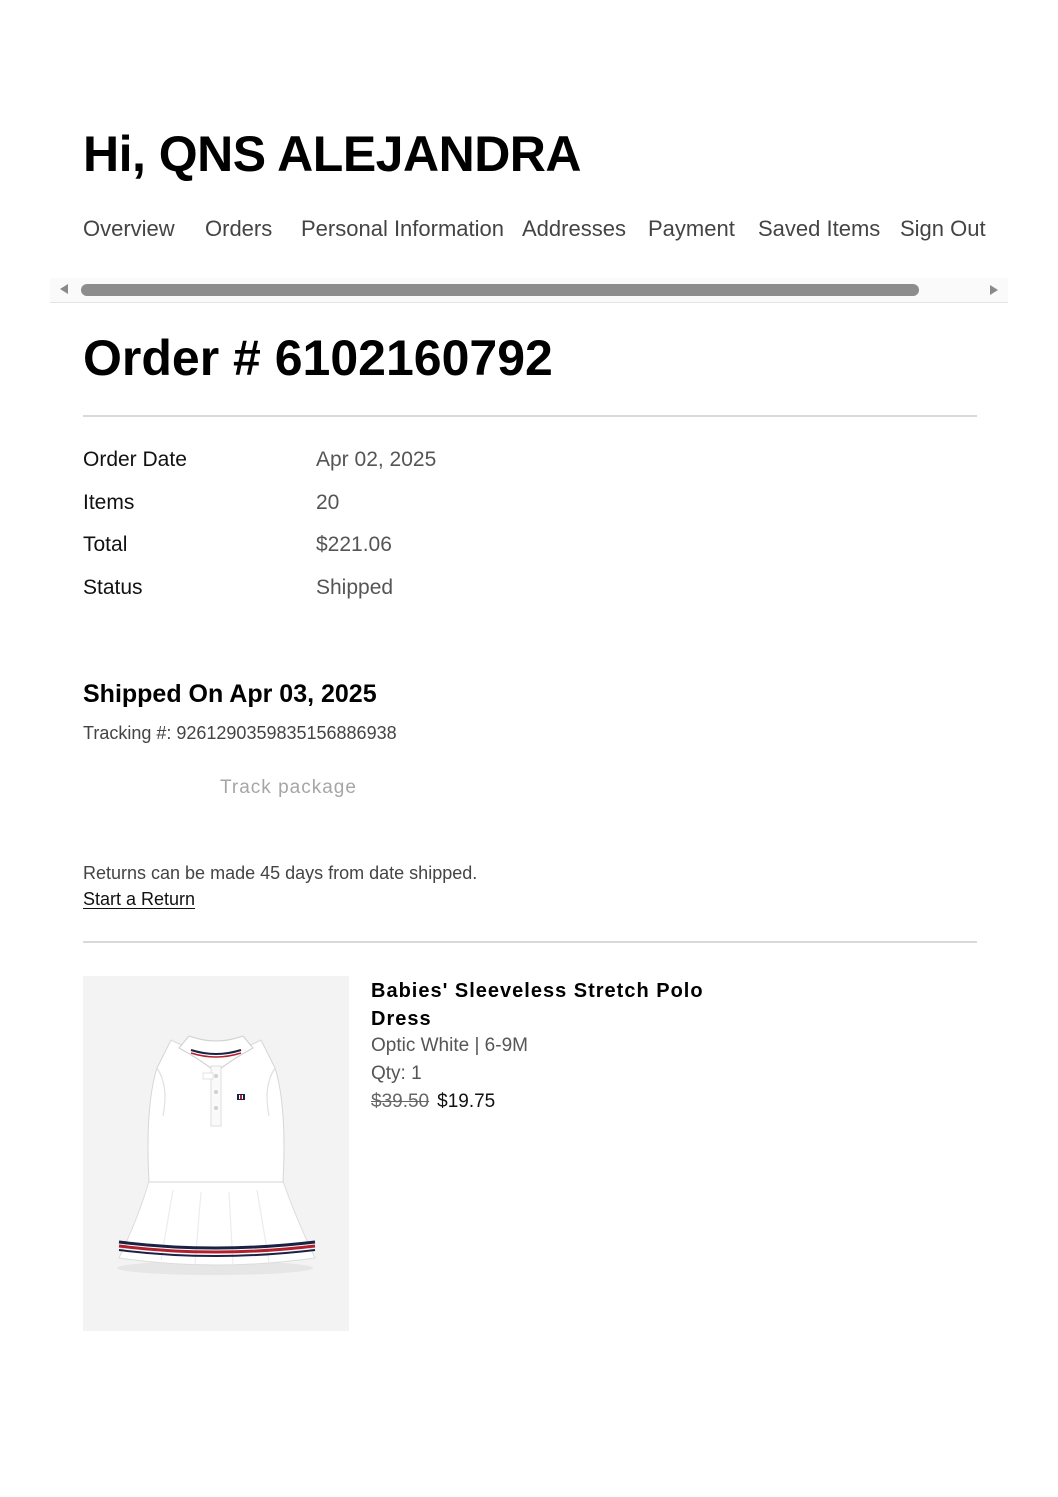 The image size is (1058, 1497). What do you see at coordinates (691, 229) in the screenshot?
I see `nav-payment: Payment` at bounding box center [691, 229].